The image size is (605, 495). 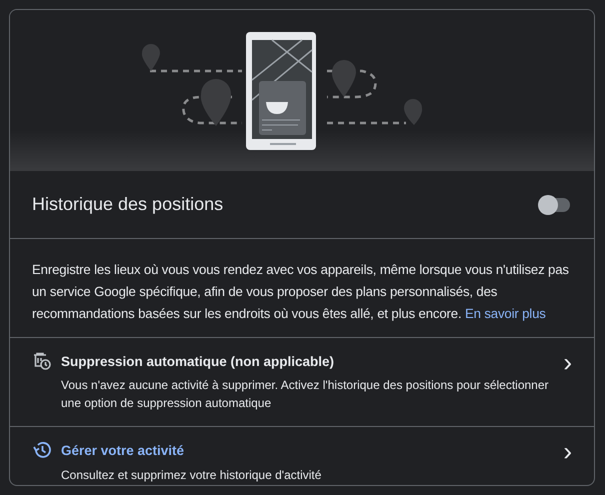 What do you see at coordinates (307, 362) in the screenshot?
I see `action-title: Suppression automatique (non applicable)` at bounding box center [307, 362].